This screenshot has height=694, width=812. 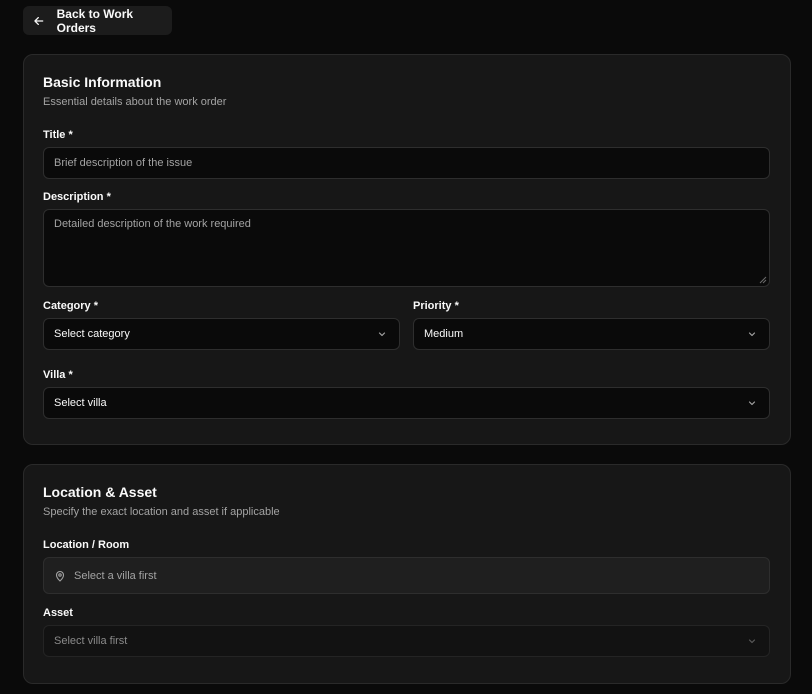 What do you see at coordinates (102, 82) in the screenshot?
I see `basic-information-title: Basic Information` at bounding box center [102, 82].